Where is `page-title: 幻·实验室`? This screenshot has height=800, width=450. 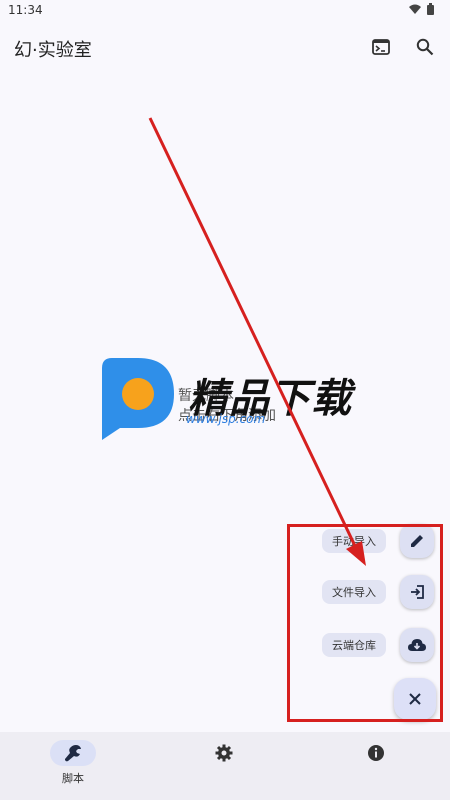 page-title: 幻·实验室 is located at coordinates (53, 50).